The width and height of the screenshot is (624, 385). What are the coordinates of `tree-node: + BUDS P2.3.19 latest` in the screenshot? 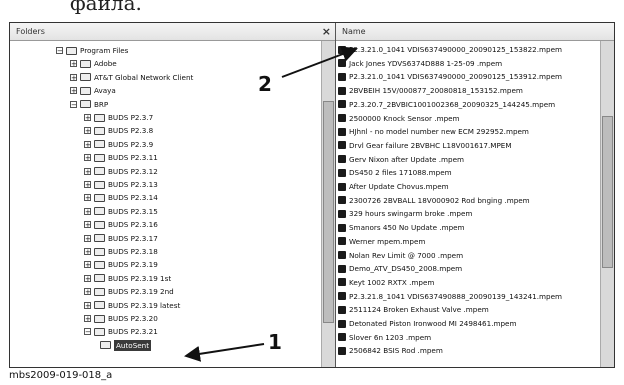 It's located at (132, 305).